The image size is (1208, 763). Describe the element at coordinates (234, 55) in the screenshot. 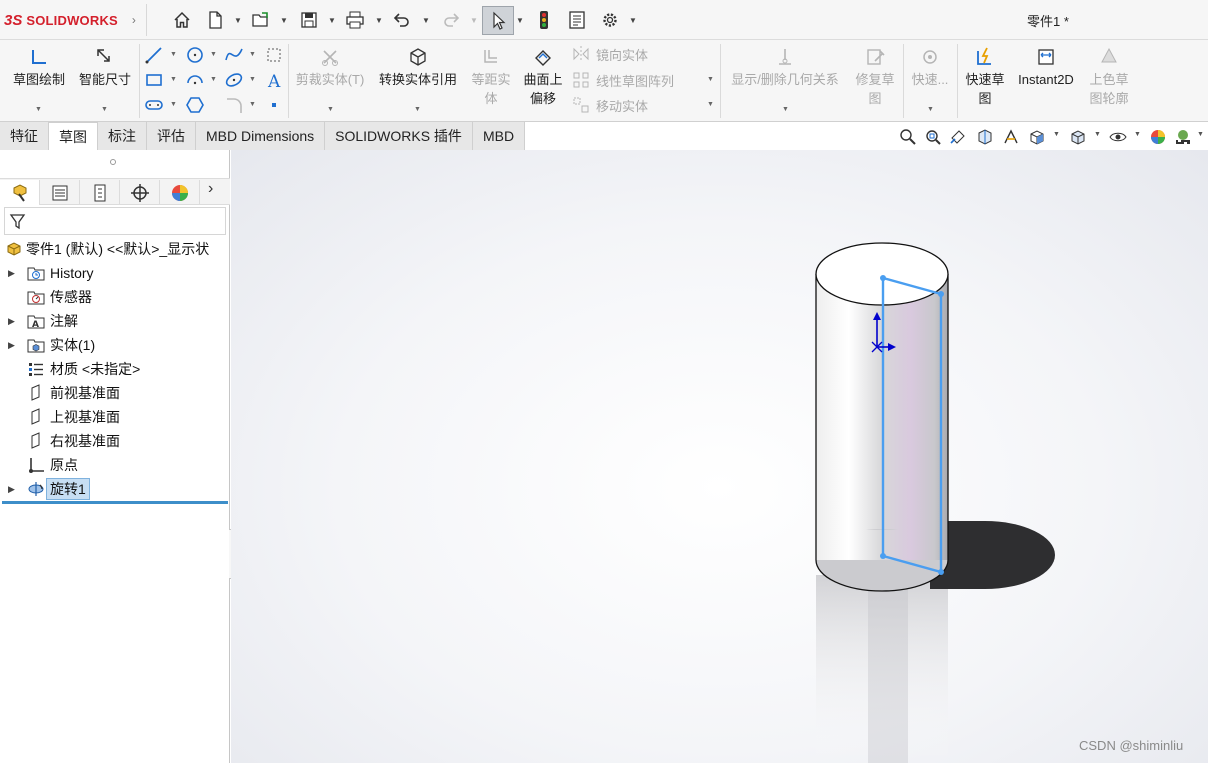

I see `spline-icon` at that location.